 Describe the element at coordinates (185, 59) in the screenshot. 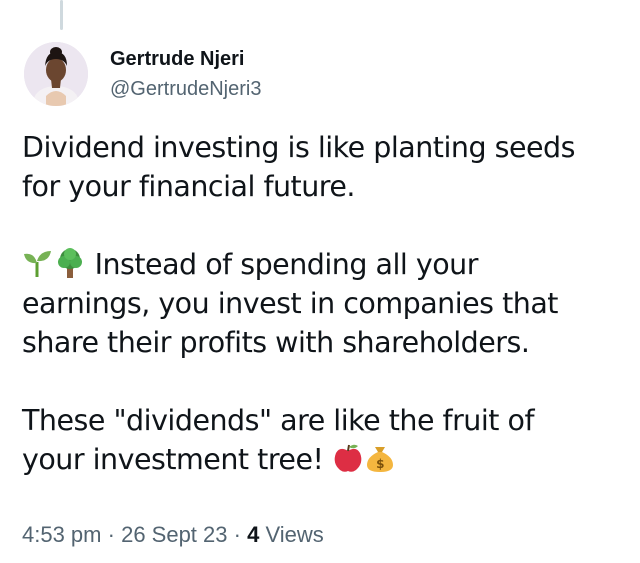

I see `display-name: Gertrude Njeri` at that location.